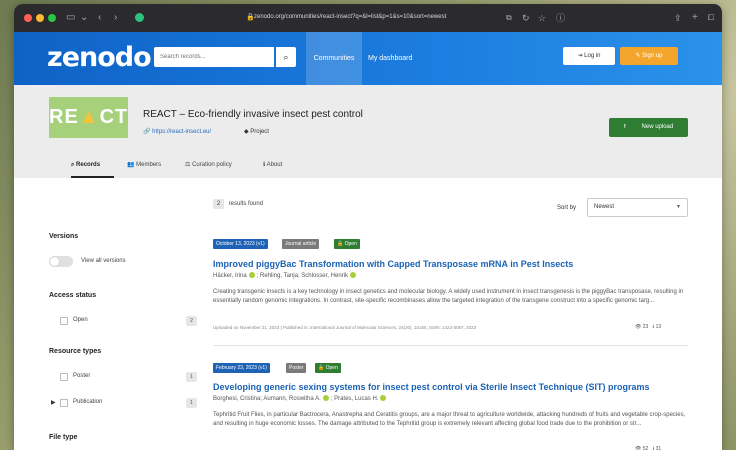  I want to click on record-downloads: 13, so click(658, 327).